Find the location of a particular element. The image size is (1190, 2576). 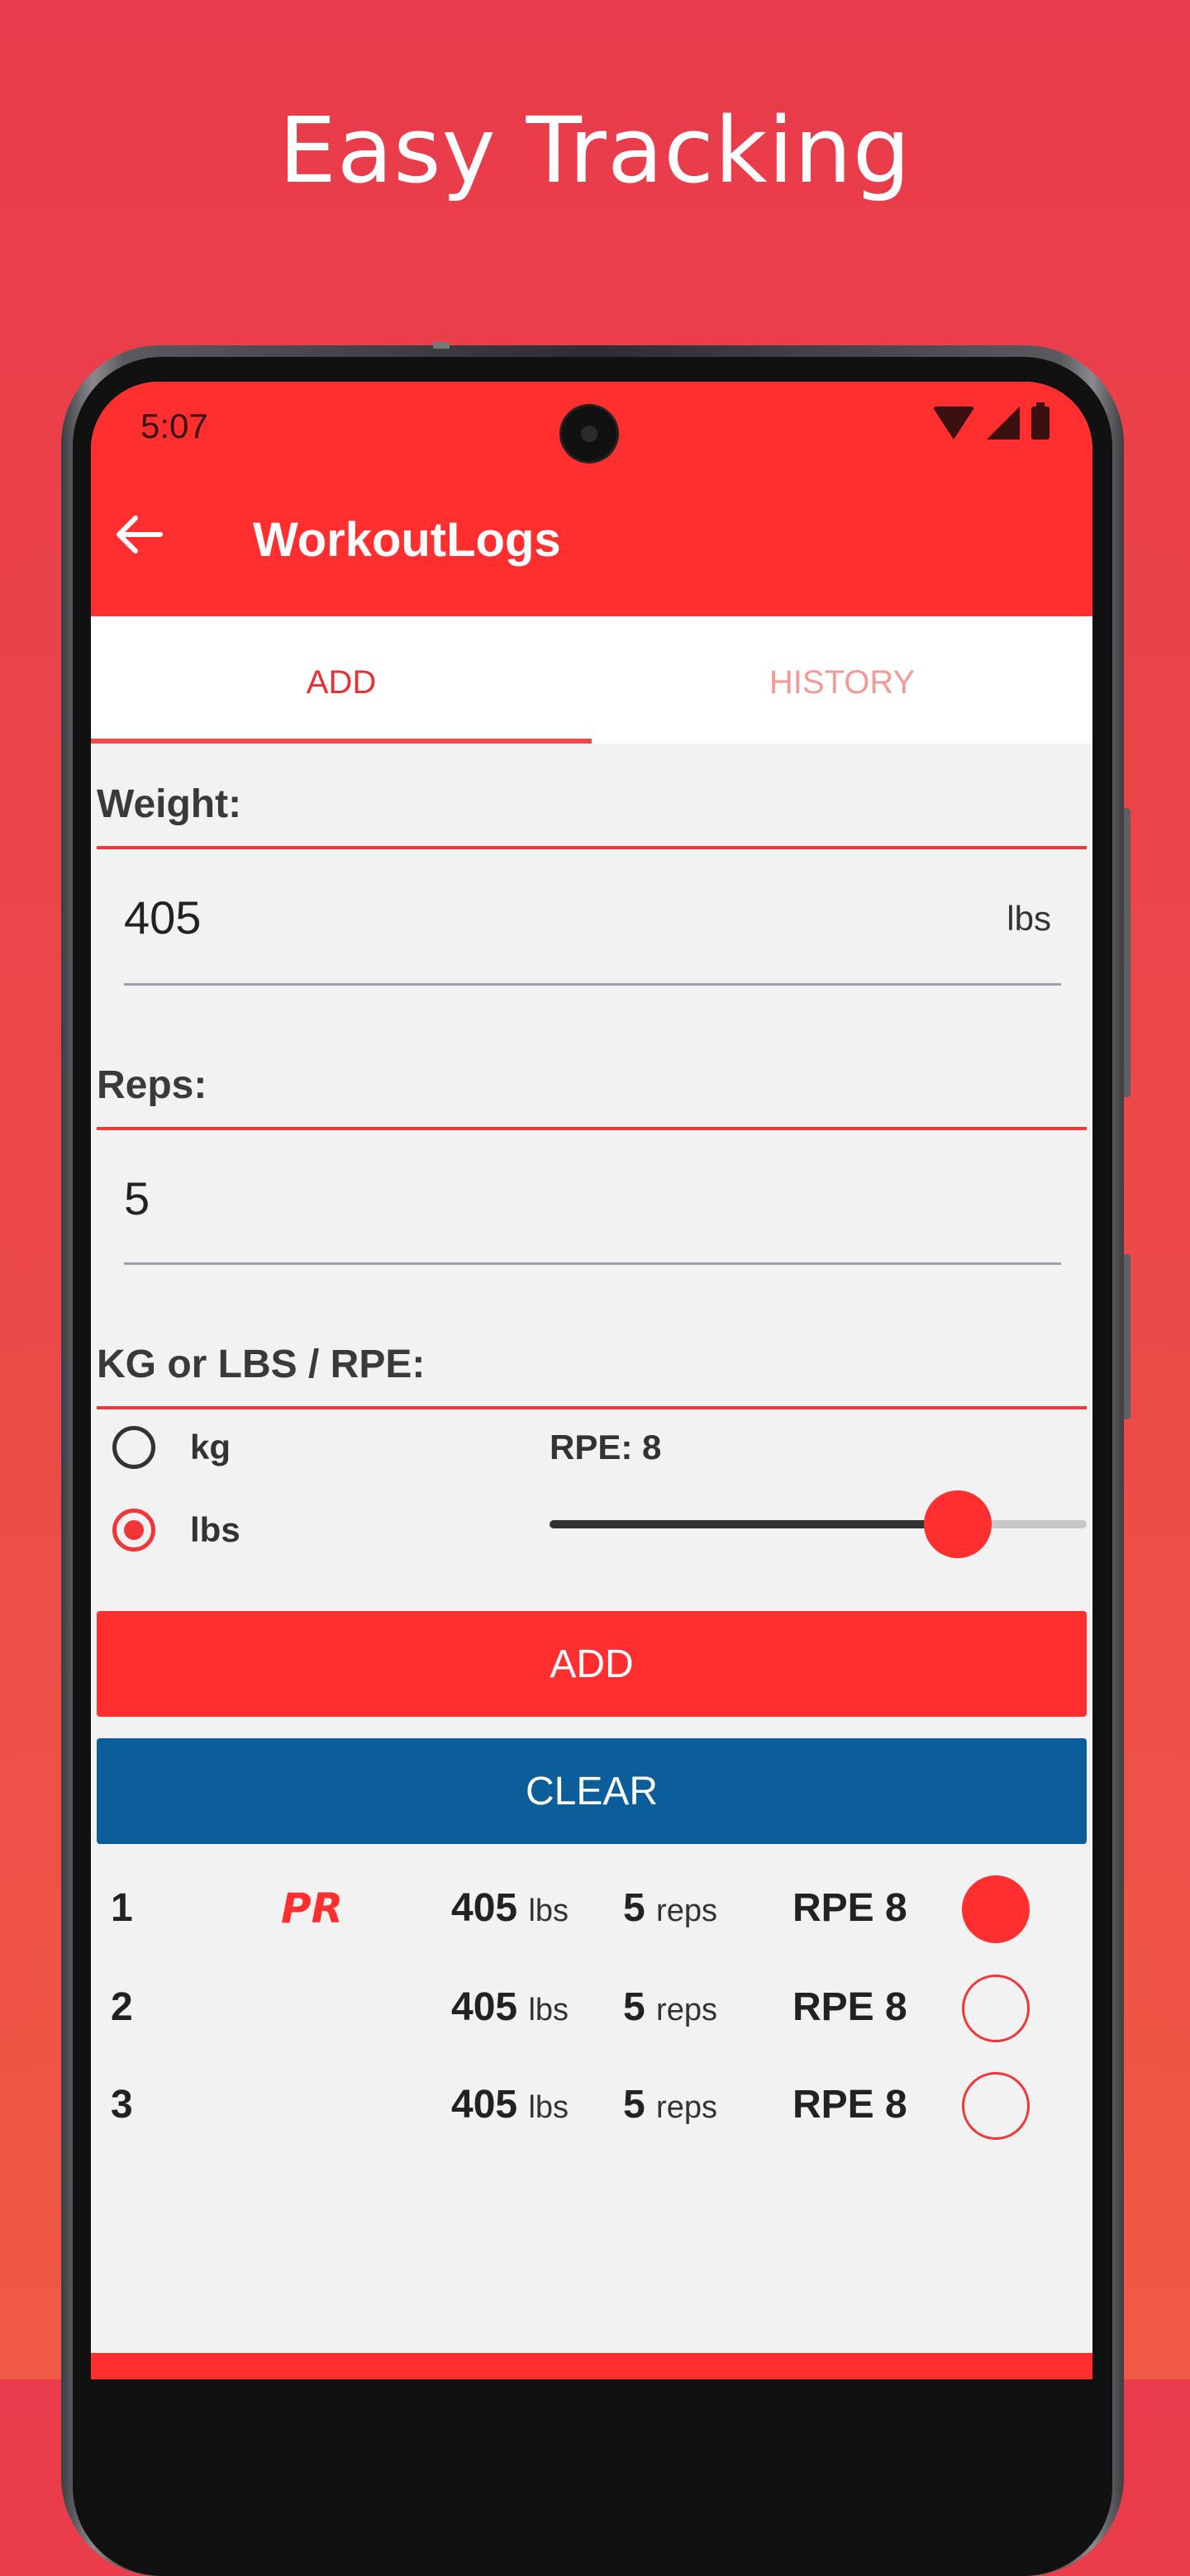

tab-bar: ADD HISTORY is located at coordinates (591, 680).